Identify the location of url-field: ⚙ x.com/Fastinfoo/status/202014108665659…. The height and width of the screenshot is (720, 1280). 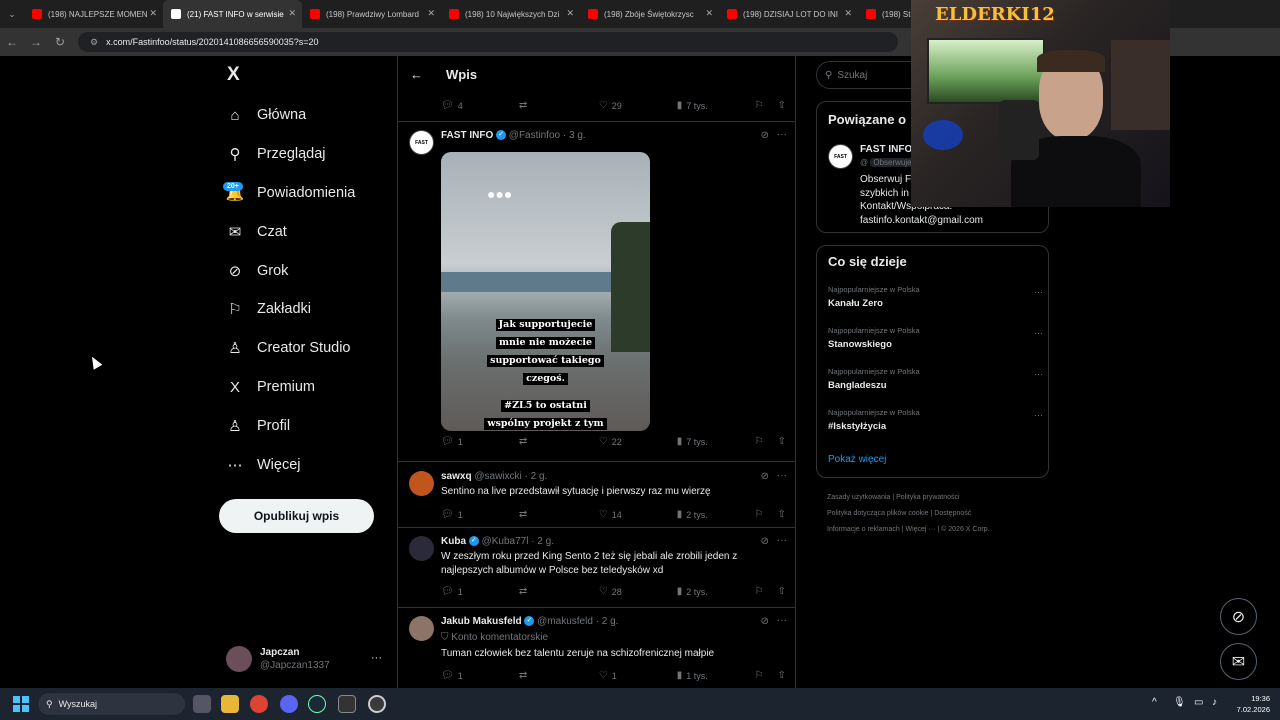
(488, 42).